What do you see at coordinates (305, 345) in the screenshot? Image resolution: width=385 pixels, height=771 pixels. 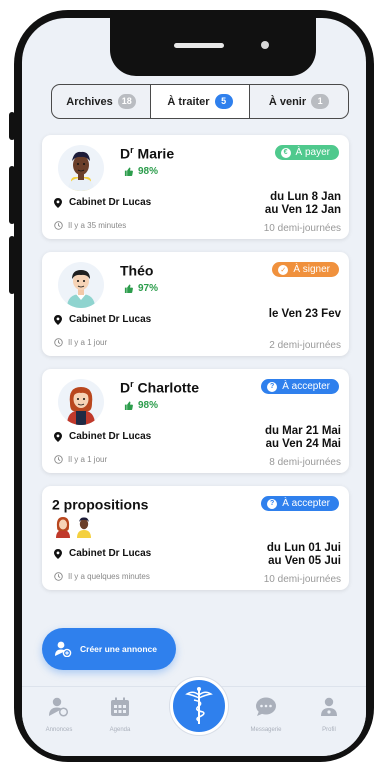 I see `half-days: 2 demi-journées` at bounding box center [305, 345].